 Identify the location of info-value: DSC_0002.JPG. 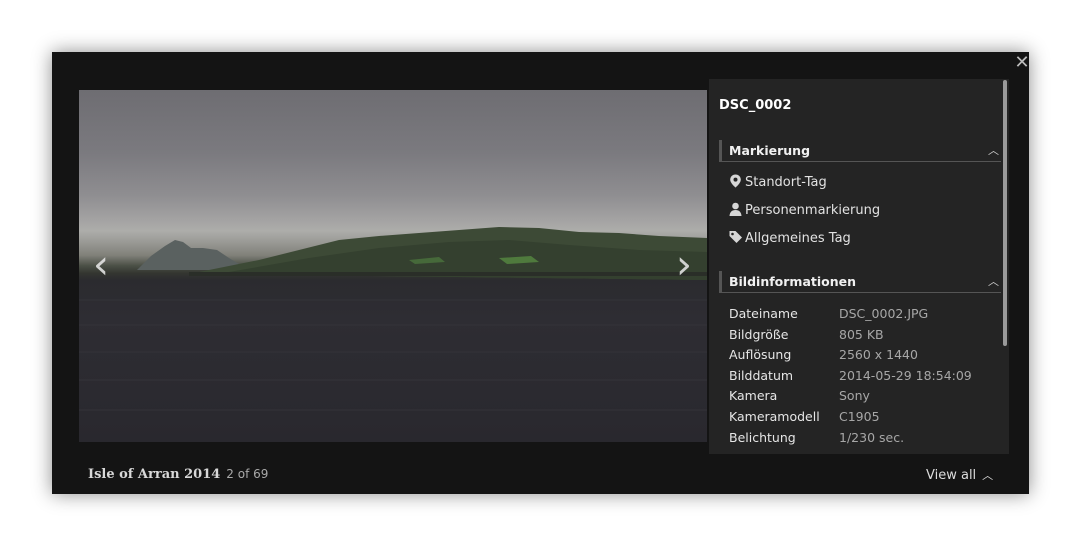
(884, 313).